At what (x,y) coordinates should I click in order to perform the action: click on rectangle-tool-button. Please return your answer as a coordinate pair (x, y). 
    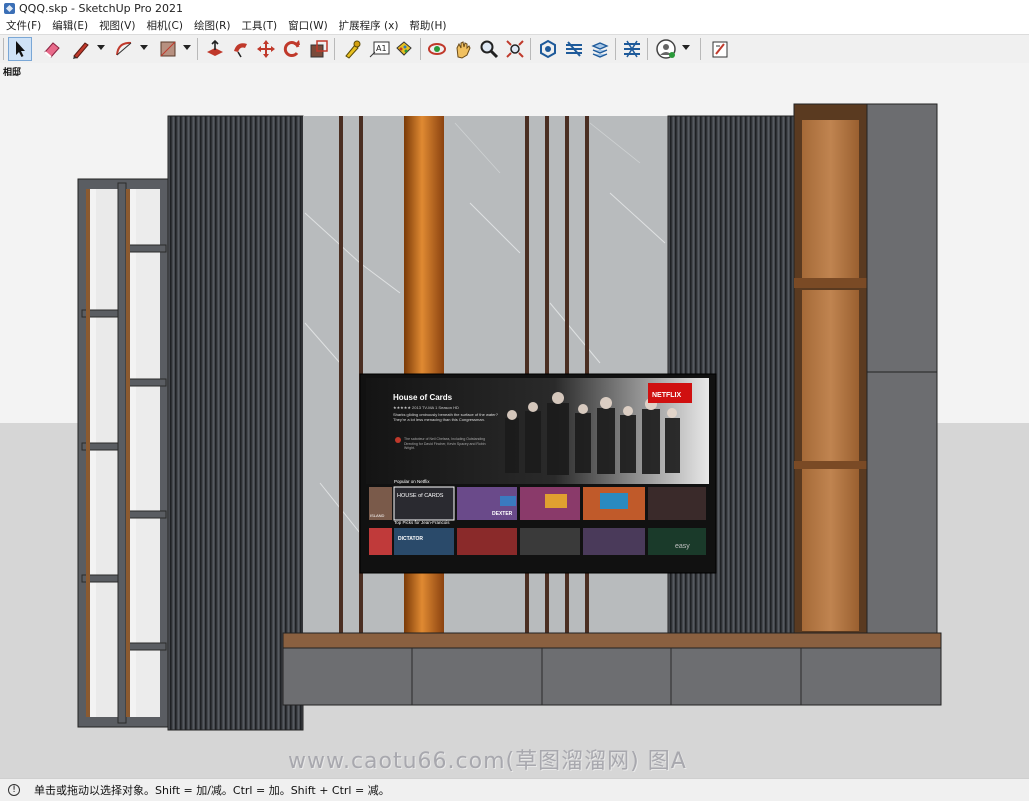
    Looking at the image, I should click on (168, 49).